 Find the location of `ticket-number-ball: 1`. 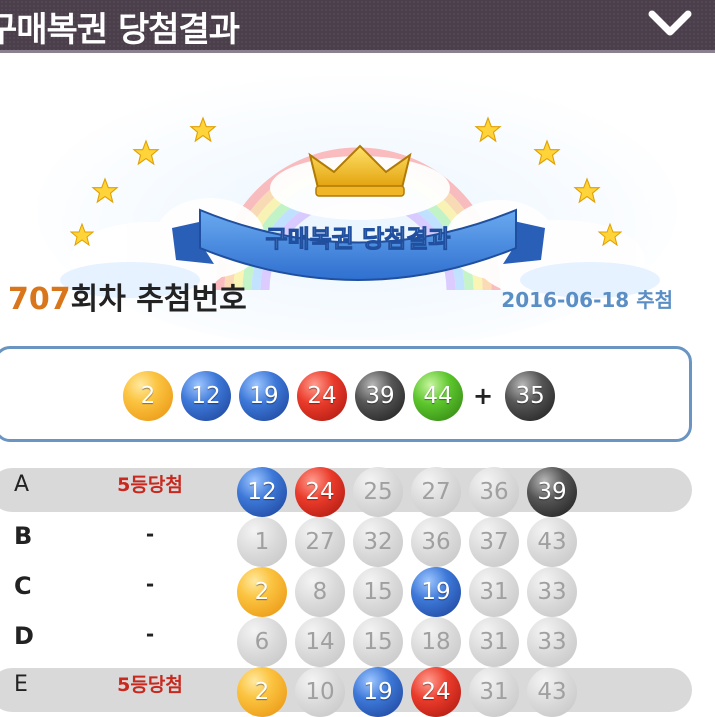

ticket-number-ball: 1 is located at coordinates (262, 542).